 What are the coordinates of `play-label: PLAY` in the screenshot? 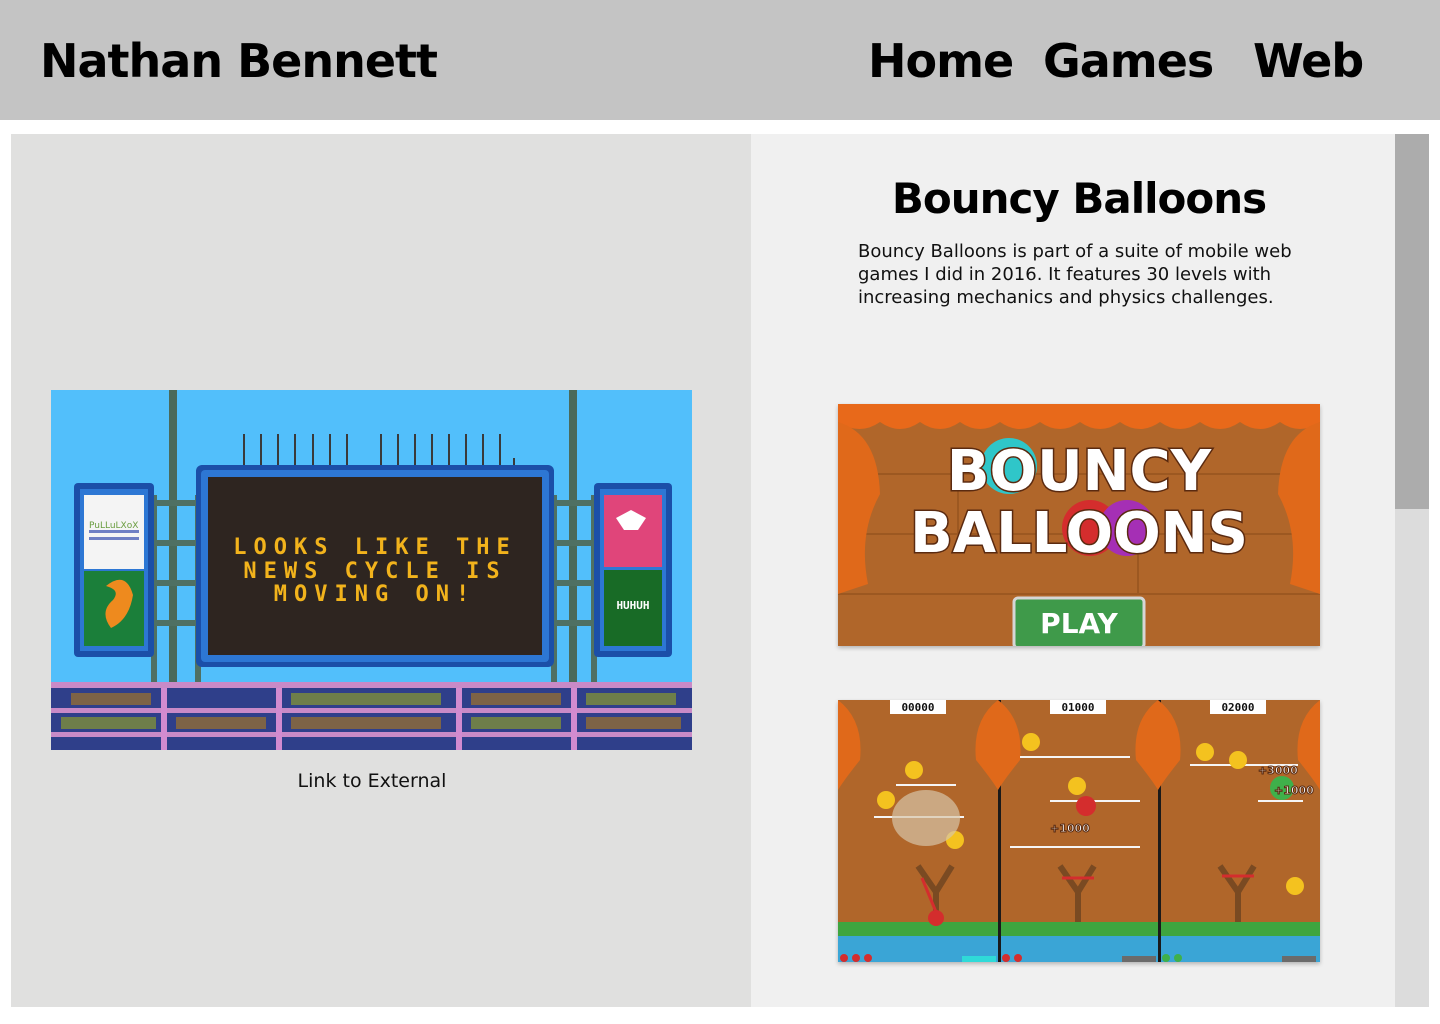 It's located at (1079, 623).